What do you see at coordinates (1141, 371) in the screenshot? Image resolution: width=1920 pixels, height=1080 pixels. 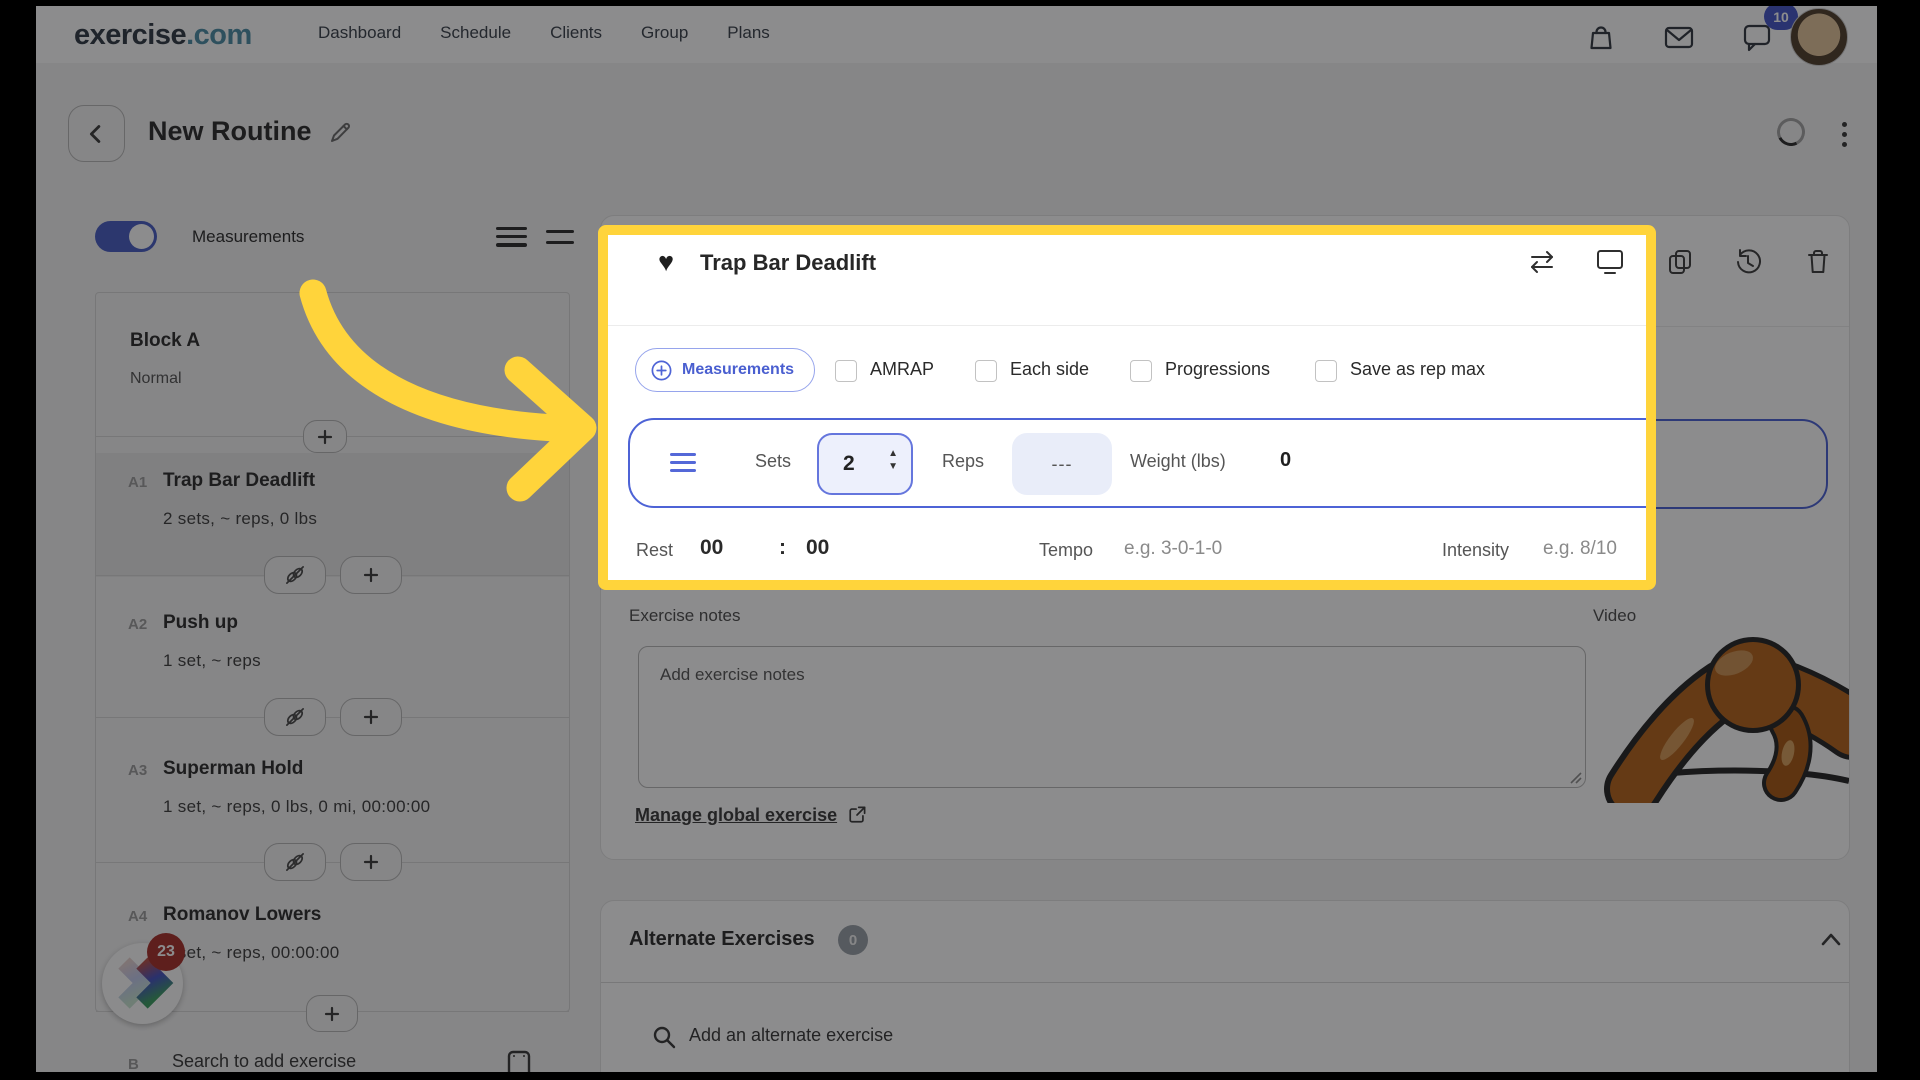 I see `checkbox-progressions` at bounding box center [1141, 371].